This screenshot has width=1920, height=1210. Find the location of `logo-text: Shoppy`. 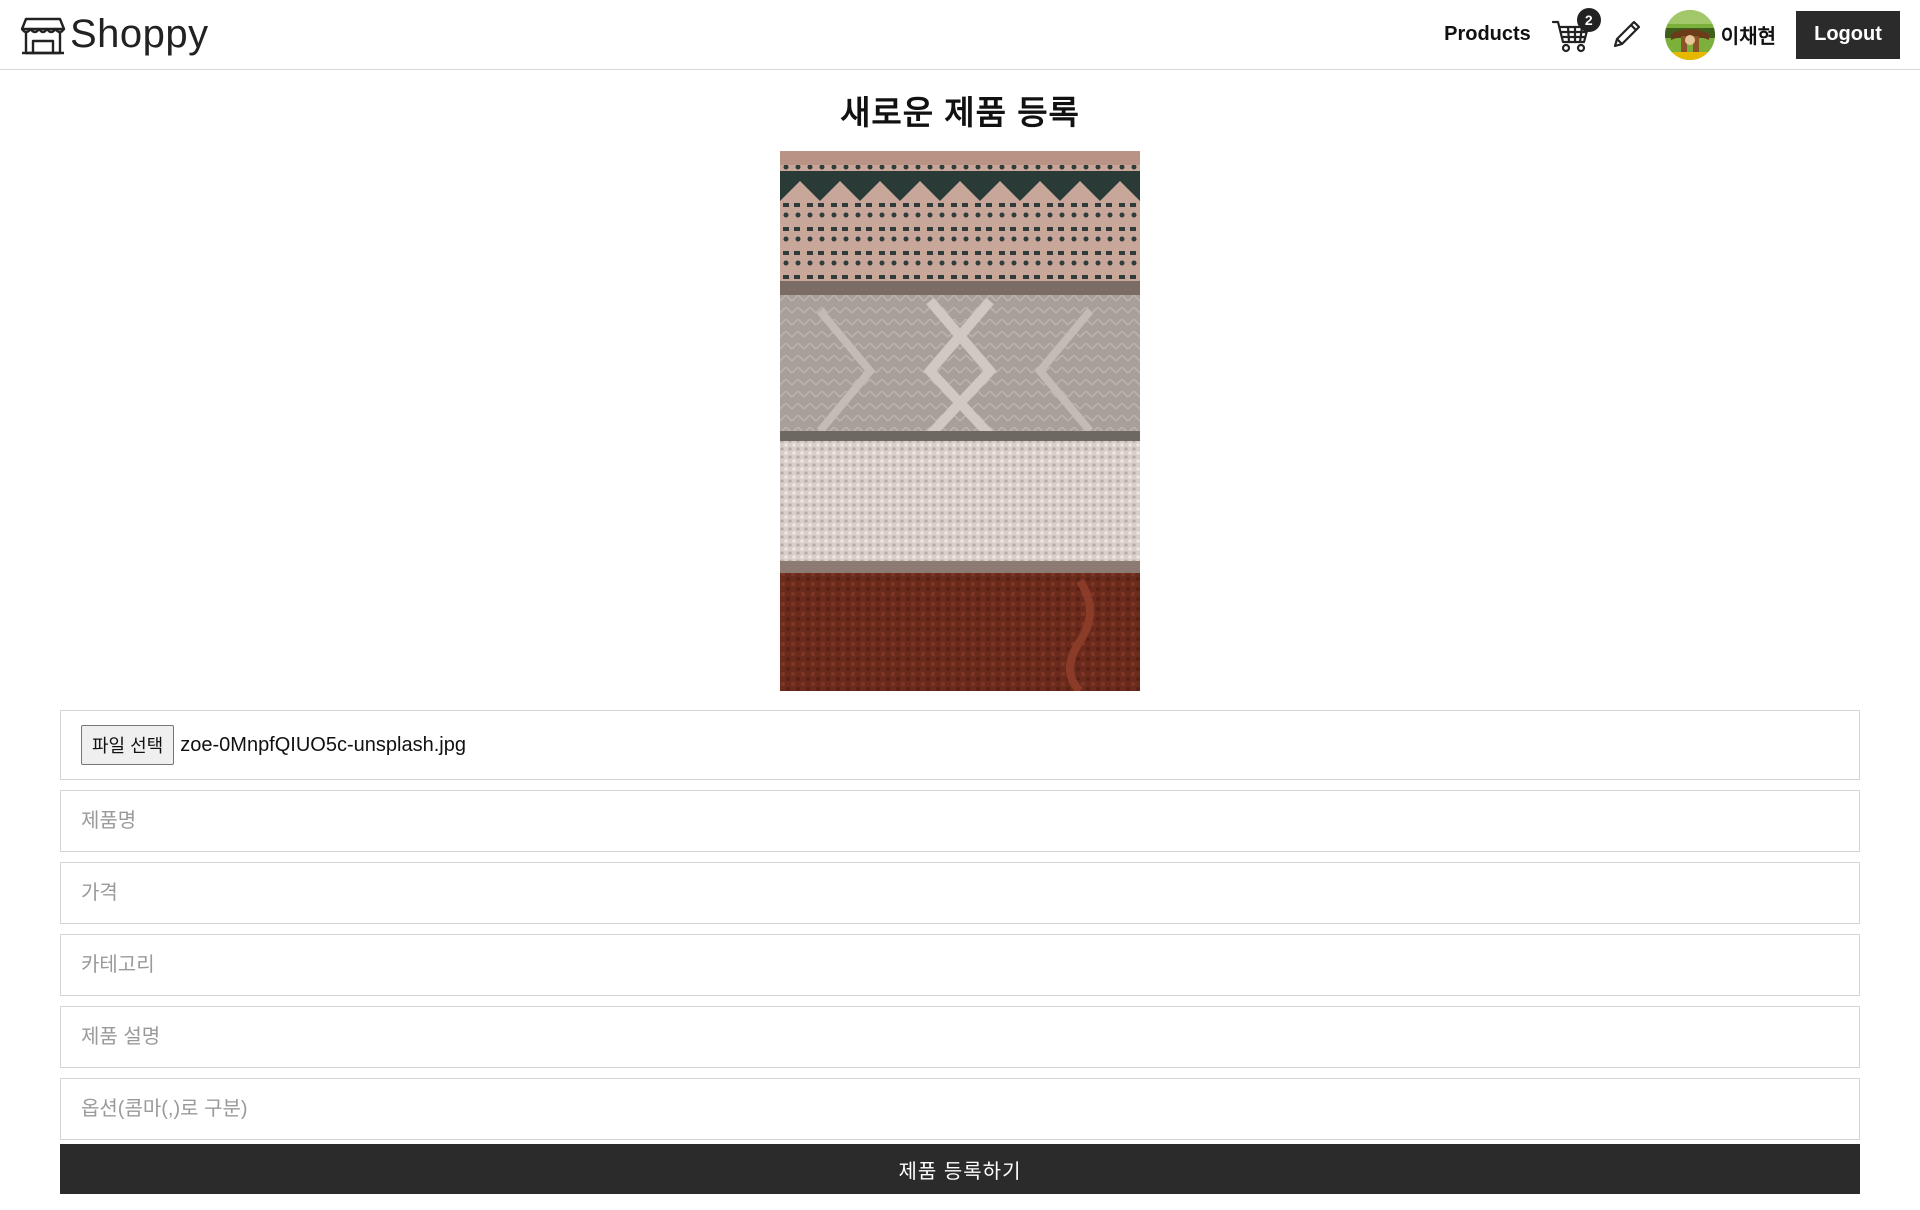

logo-text: Shoppy is located at coordinates (139, 34).